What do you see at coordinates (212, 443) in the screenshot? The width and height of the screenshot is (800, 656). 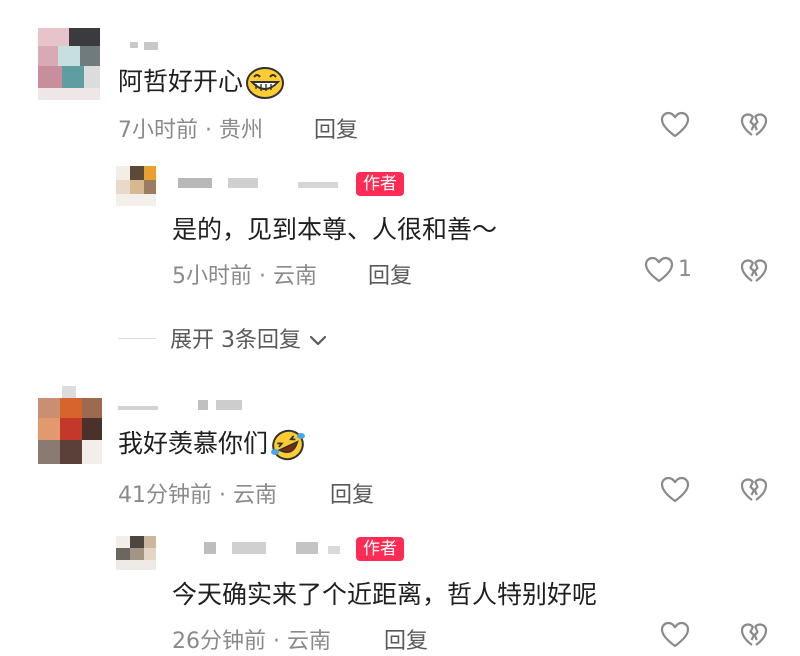 I see `comment-content: 我好羡慕你们` at bounding box center [212, 443].